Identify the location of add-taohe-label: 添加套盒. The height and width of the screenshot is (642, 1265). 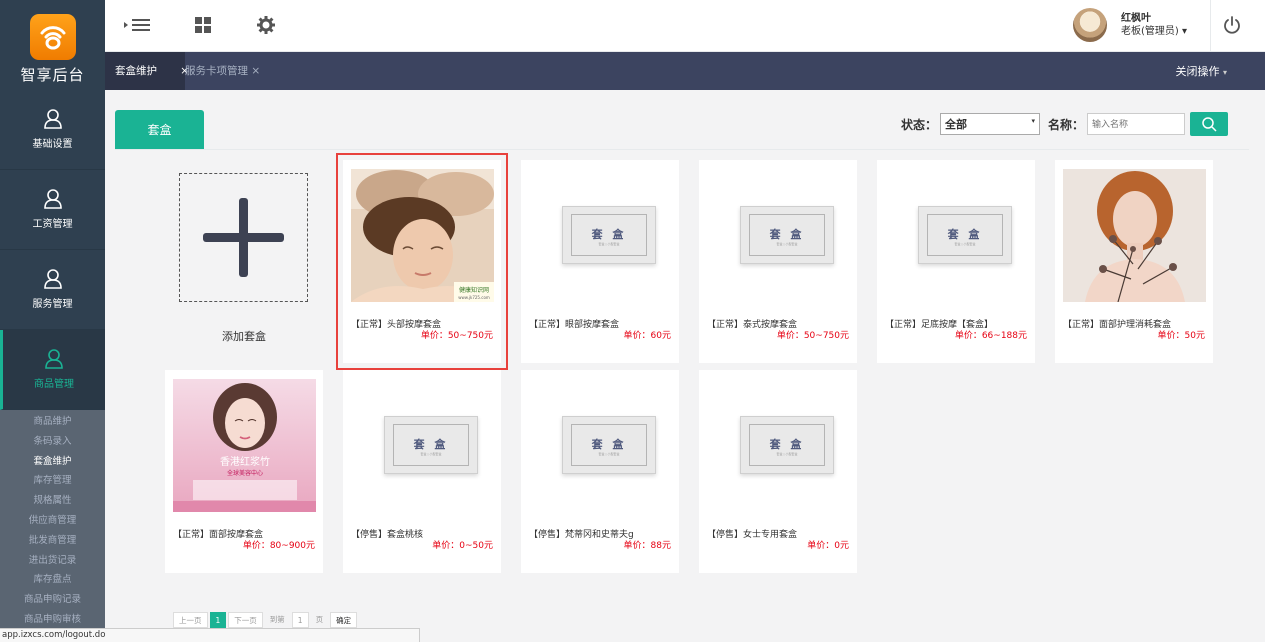
(244, 336).